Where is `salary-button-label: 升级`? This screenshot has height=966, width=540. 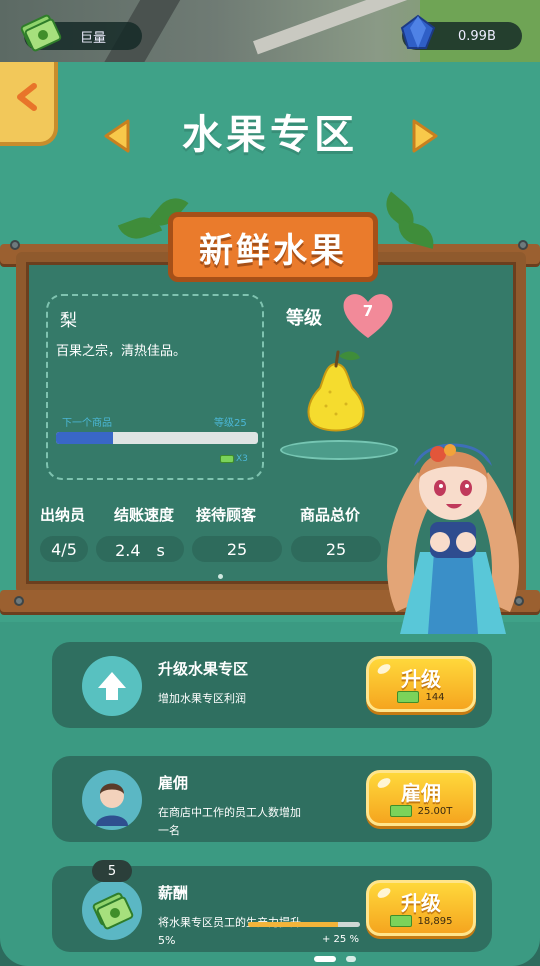
salary-button-label: 升级 is located at coordinates (421, 903).